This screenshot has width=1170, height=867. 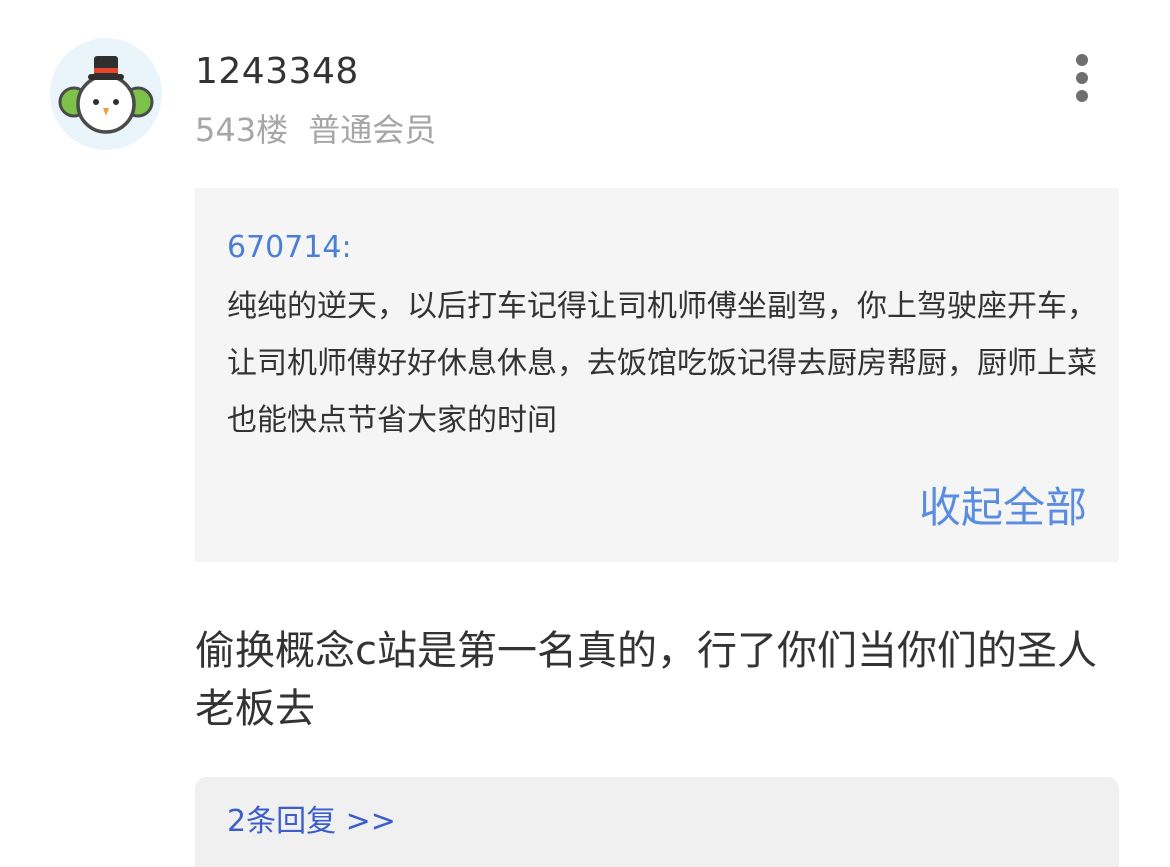 I want to click on reply-content: 偷换概念c站是第一名真的，行了你们当你们的圣人老板去, so click(x=646, y=680).